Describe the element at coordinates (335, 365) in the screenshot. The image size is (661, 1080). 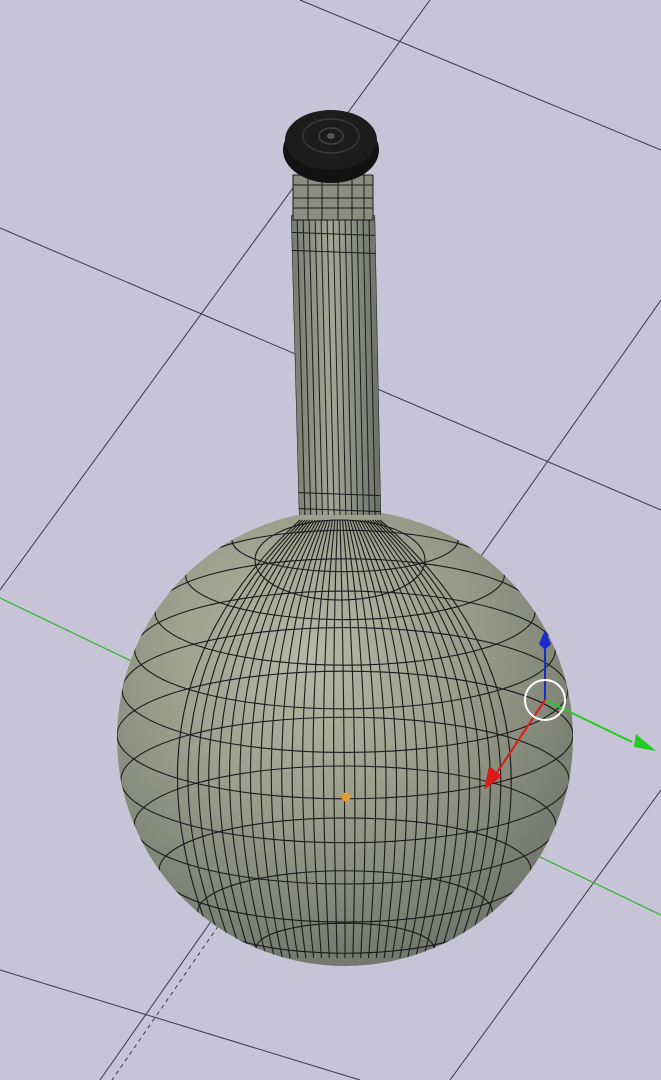
I see `flask-neck` at that location.